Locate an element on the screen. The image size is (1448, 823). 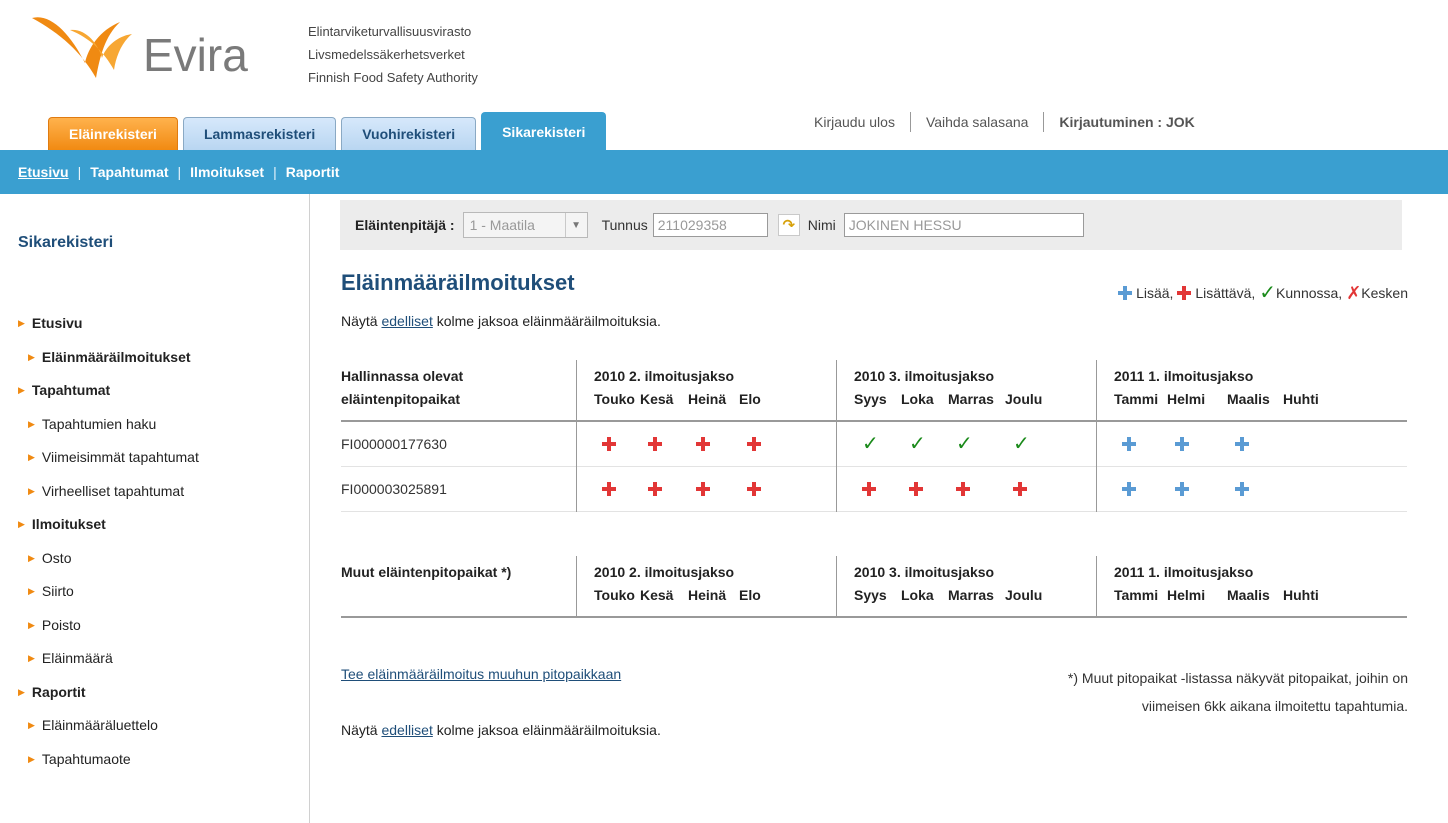
tab-elainrekisteri: Eläinrekisteri is located at coordinates (113, 133).